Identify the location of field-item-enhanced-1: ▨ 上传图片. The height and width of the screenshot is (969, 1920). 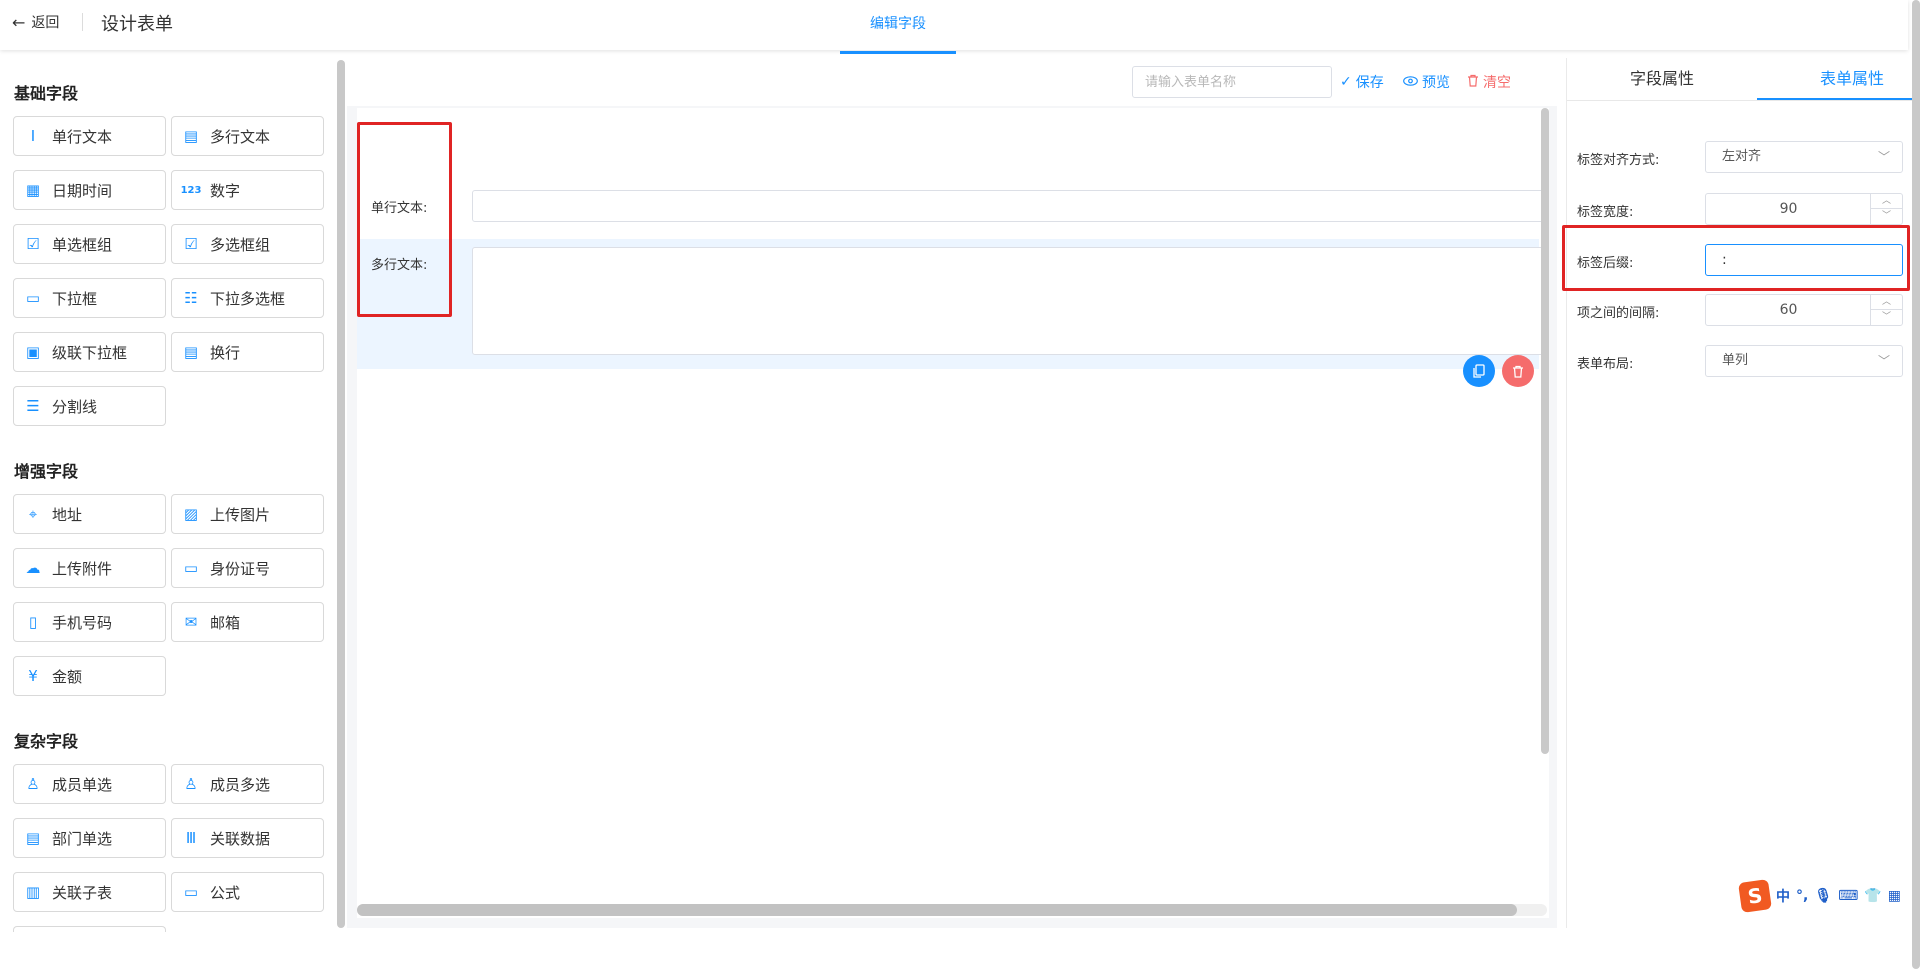
(247, 514).